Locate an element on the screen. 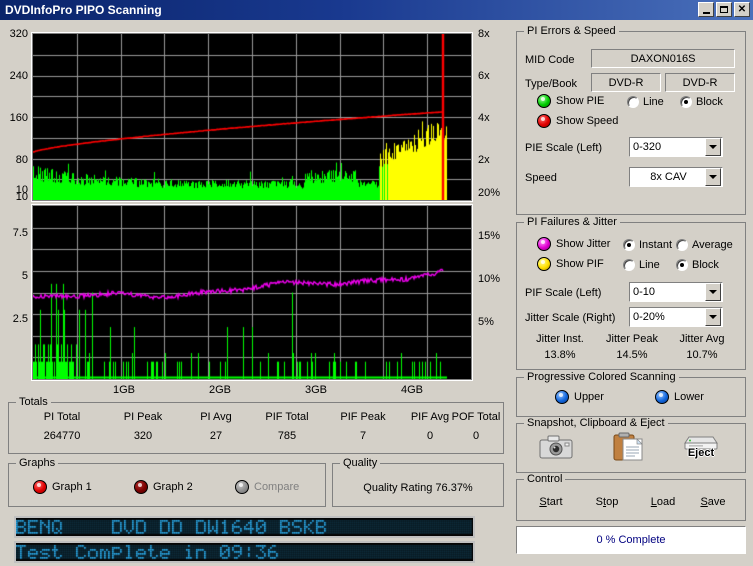 This screenshot has height=566, width=753. totals-header-pi-total: PI Total is located at coordinates (62, 417).